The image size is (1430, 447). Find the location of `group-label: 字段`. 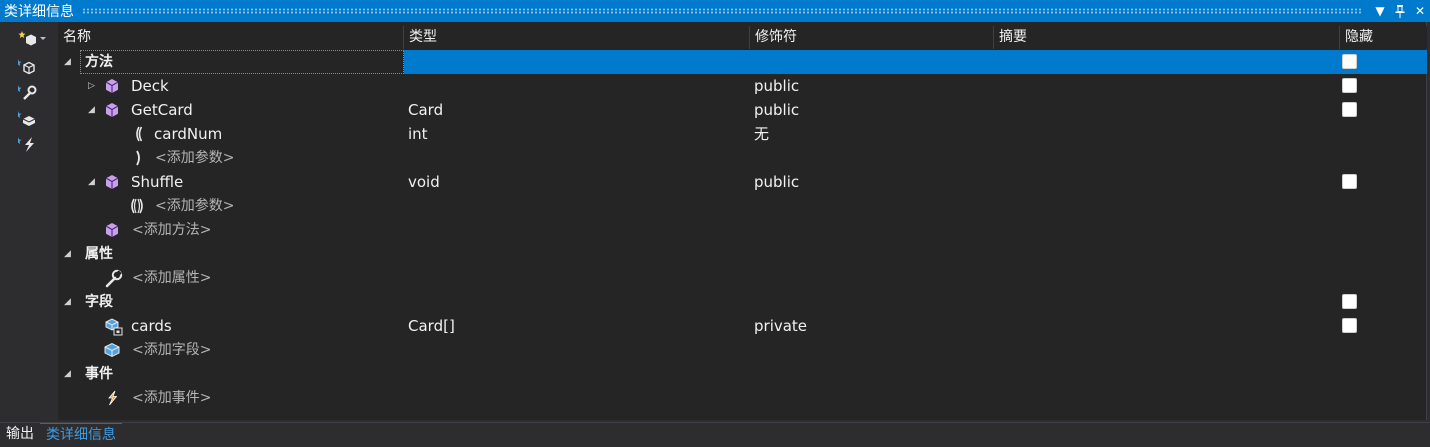

group-label: 字段 is located at coordinates (99, 302).